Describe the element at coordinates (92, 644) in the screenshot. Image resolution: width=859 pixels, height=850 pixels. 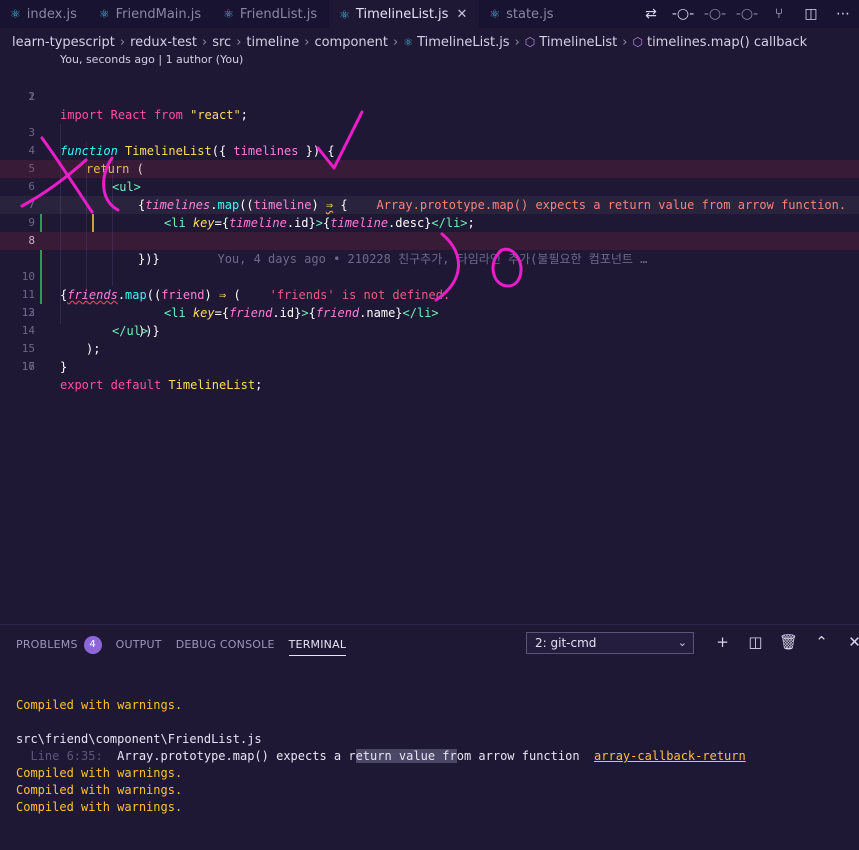
I see `problems-count-badge: 4` at that location.